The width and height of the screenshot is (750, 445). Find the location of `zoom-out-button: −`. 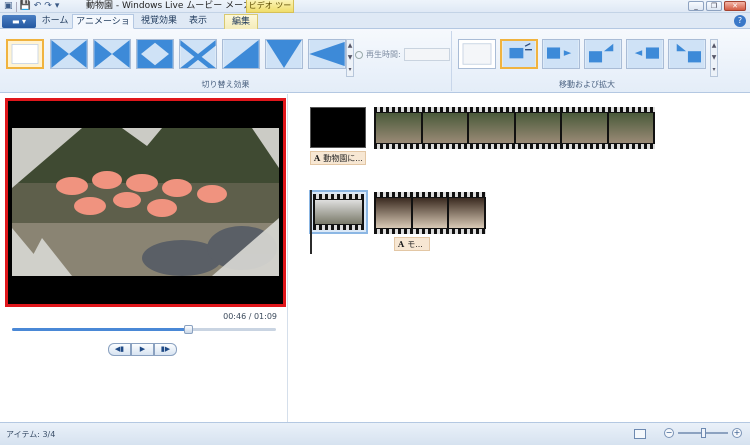

zoom-out-button: − is located at coordinates (669, 433).